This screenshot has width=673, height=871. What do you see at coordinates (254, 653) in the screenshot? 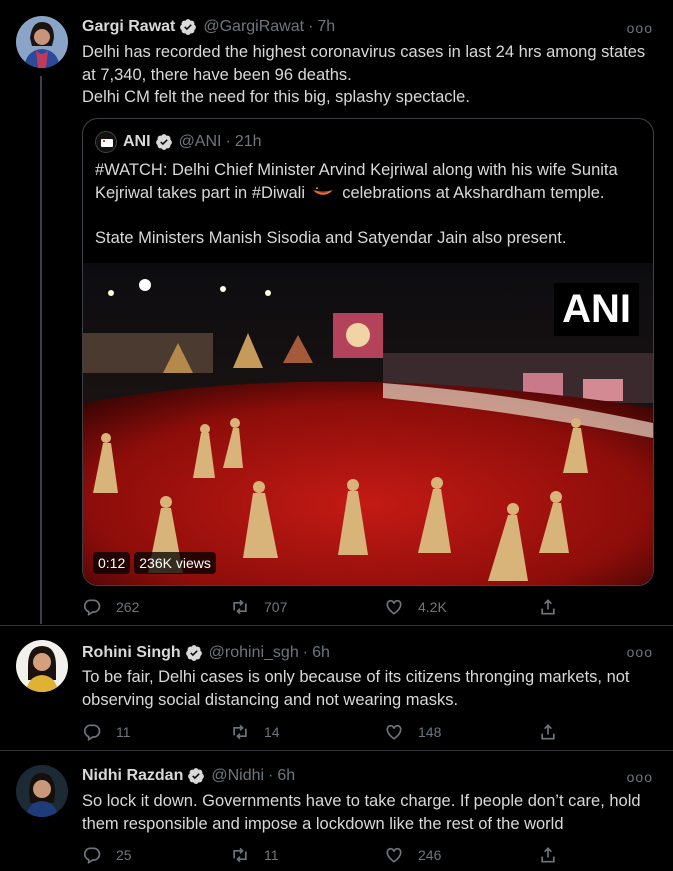
I see `handle: @rohini_sgh` at bounding box center [254, 653].